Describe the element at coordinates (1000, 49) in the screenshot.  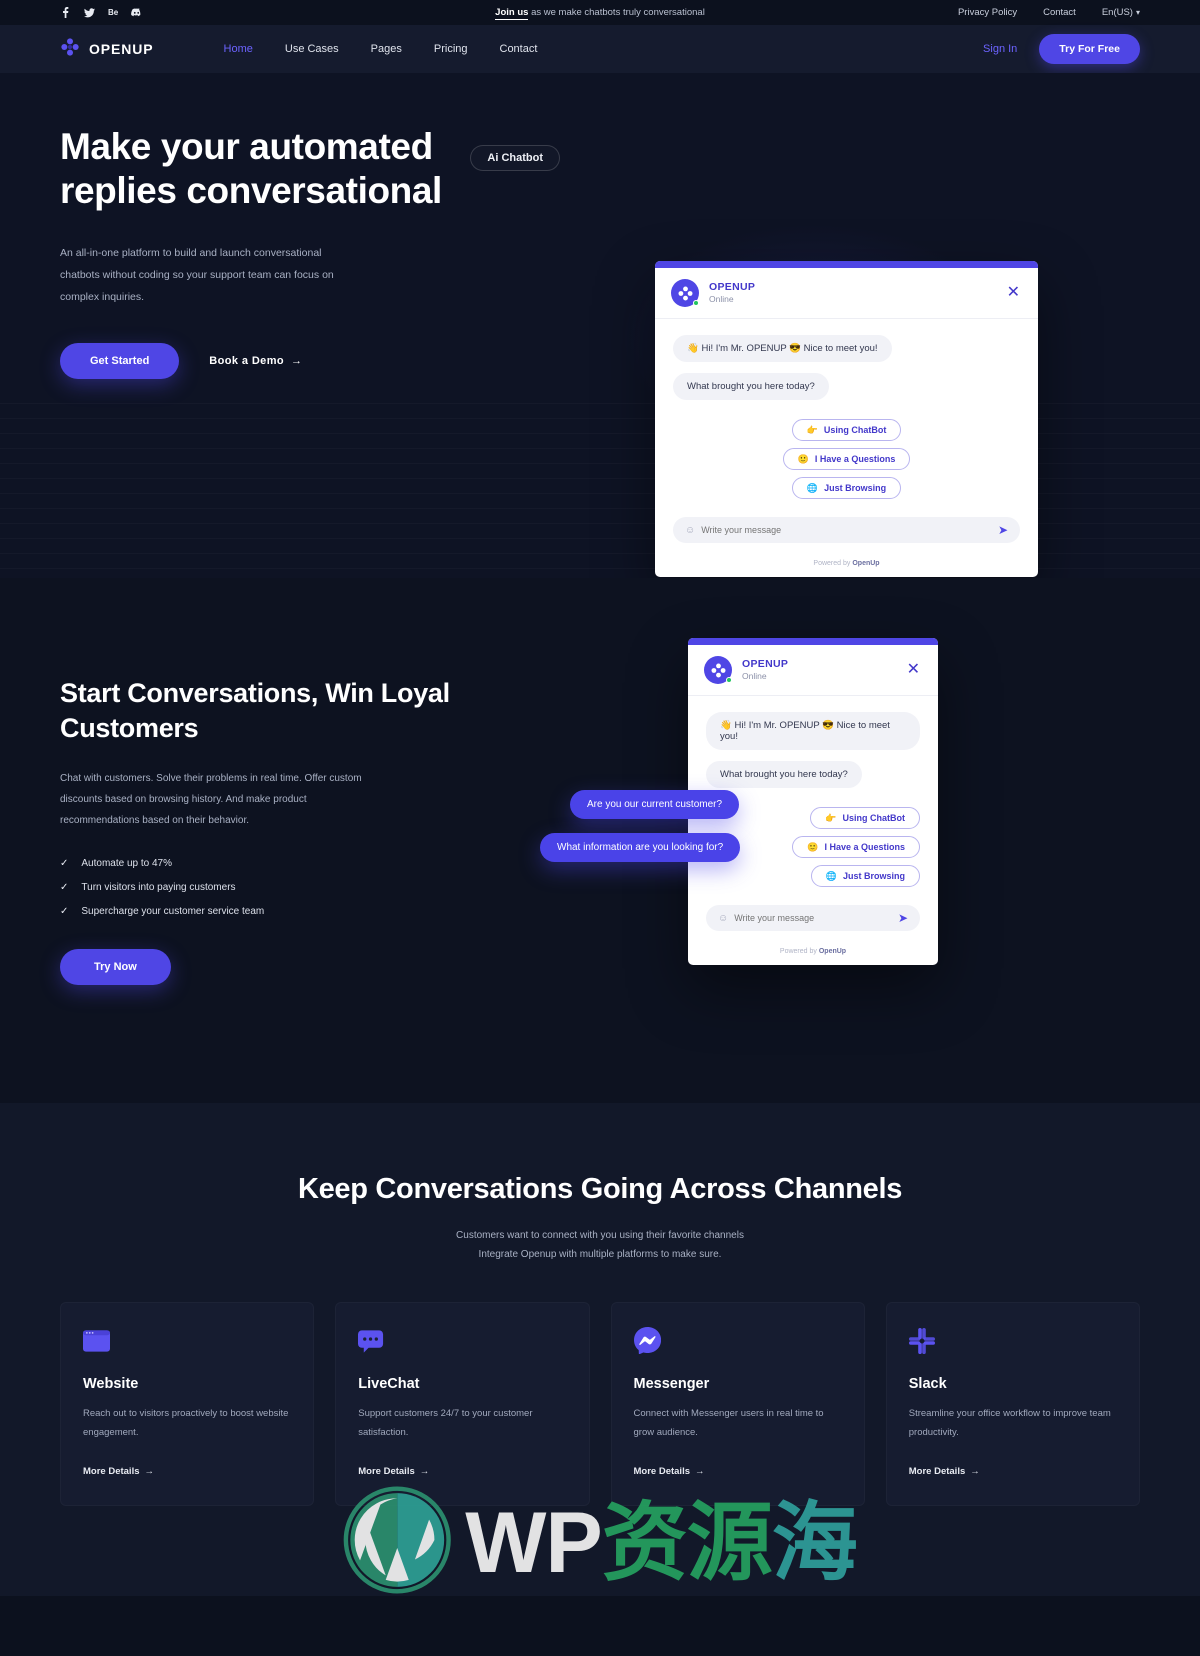
I see `sign-in-link: Sign In` at that location.